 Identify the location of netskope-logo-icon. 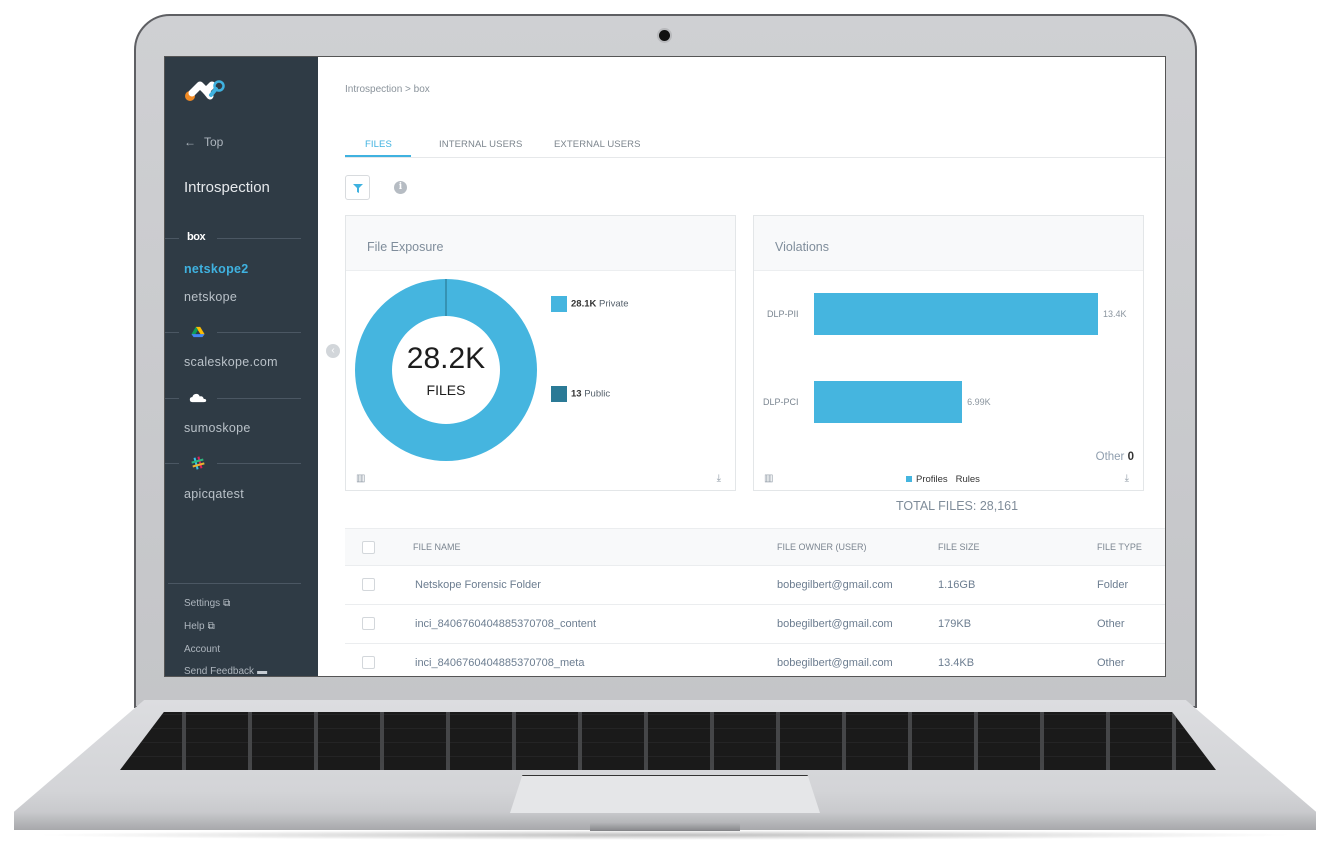
(205, 90).